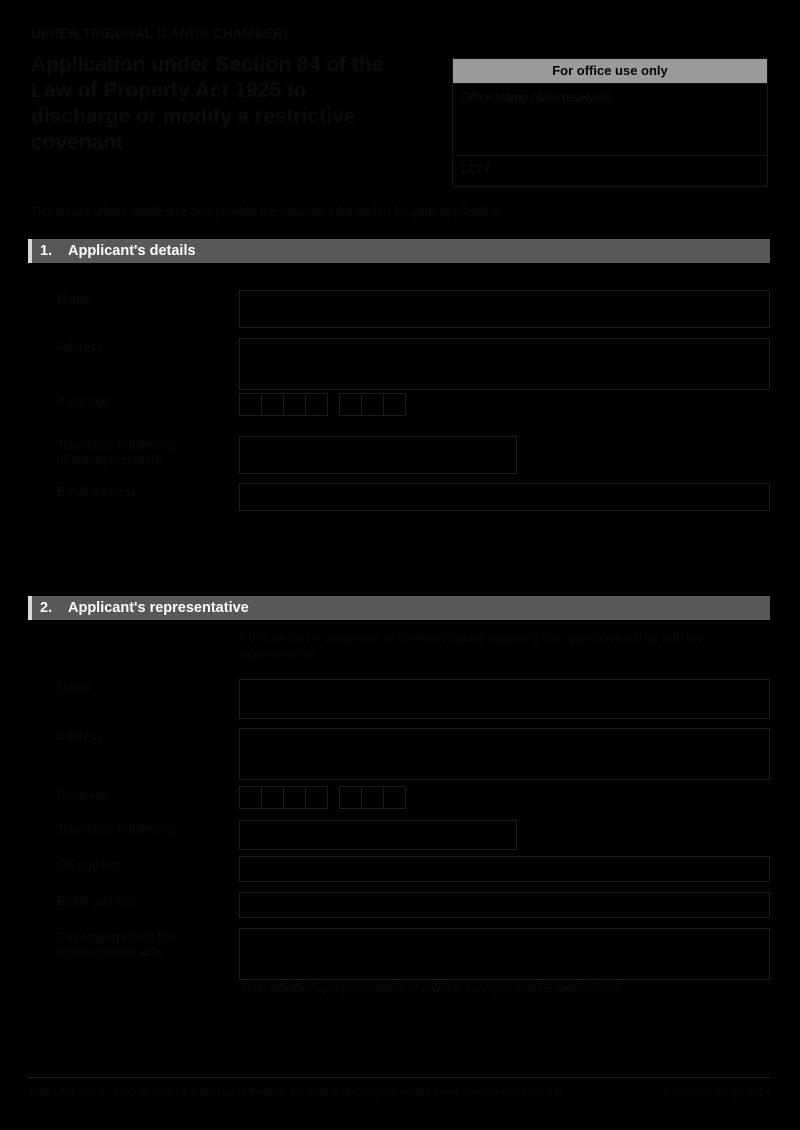 Image resolution: width=800 pixels, height=1130 pixels. I want to click on field-applicant-email: Email address, so click(413, 497).